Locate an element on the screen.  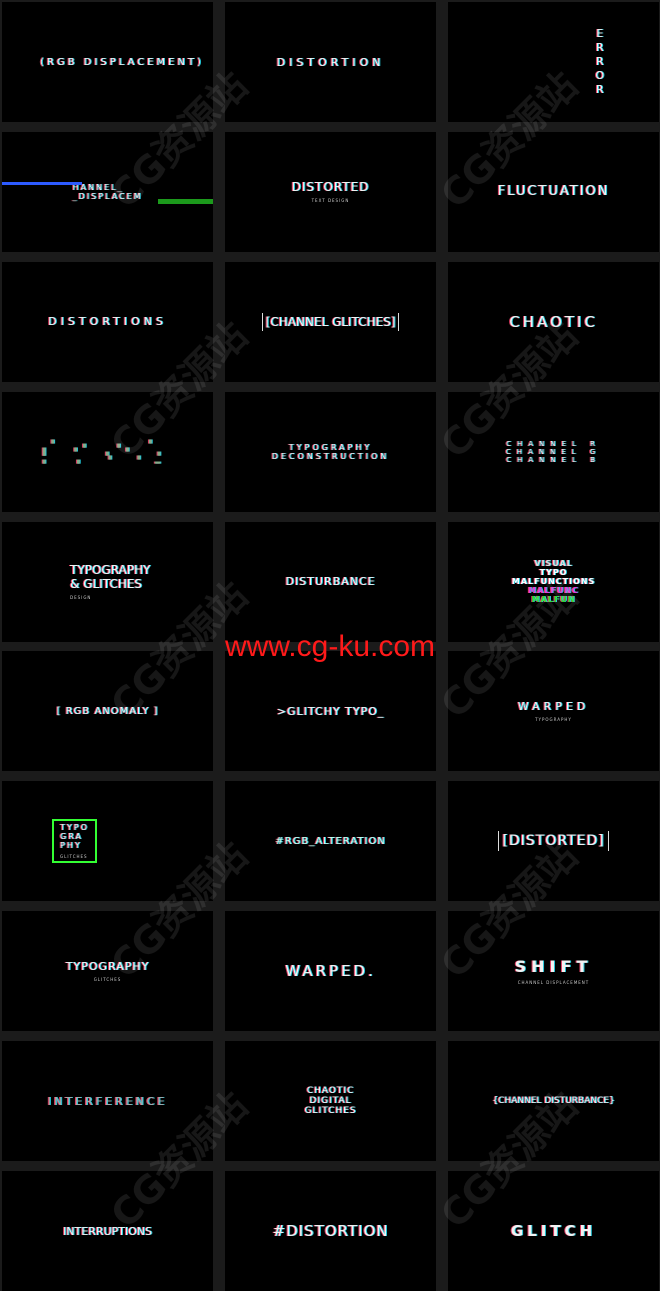
title-text-group: DISTURBANCE is located at coordinates (330, 581).